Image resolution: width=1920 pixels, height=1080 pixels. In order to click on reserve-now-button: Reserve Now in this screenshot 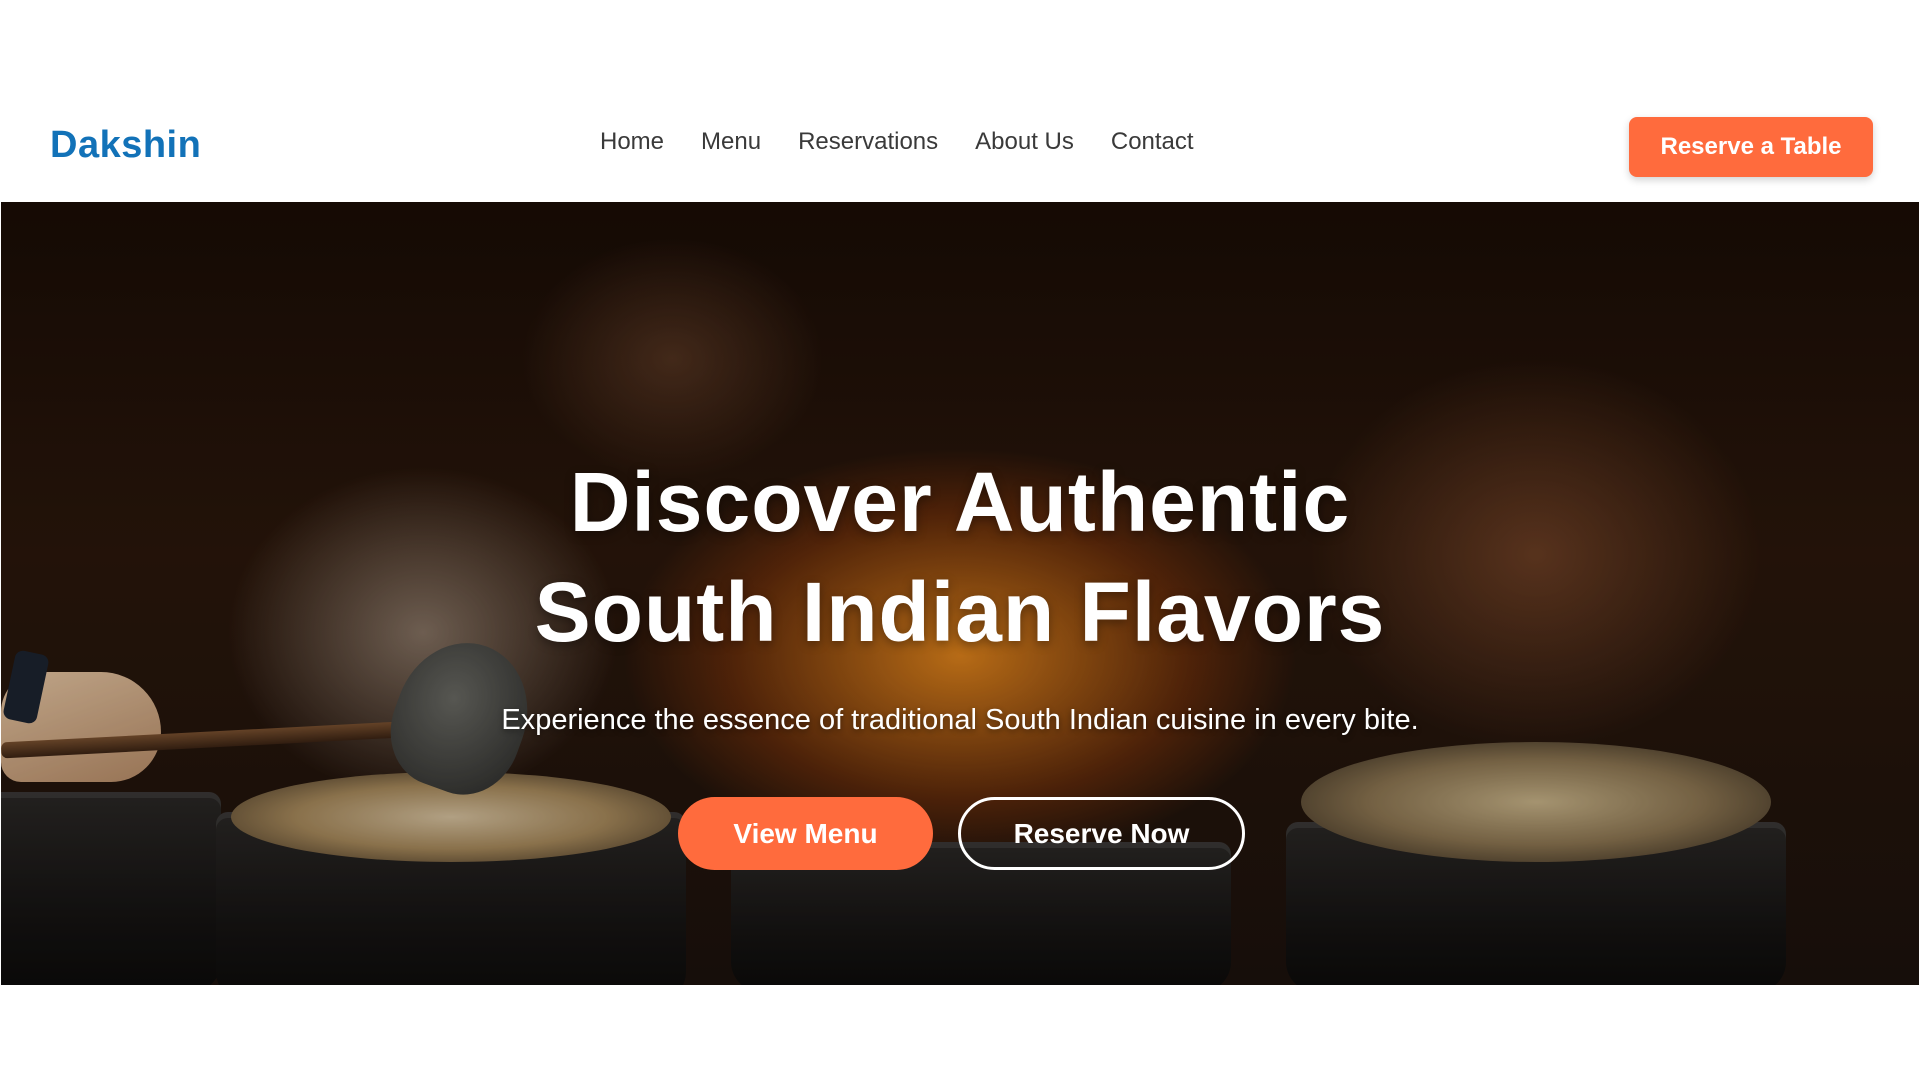, I will do `click(1101, 833)`.